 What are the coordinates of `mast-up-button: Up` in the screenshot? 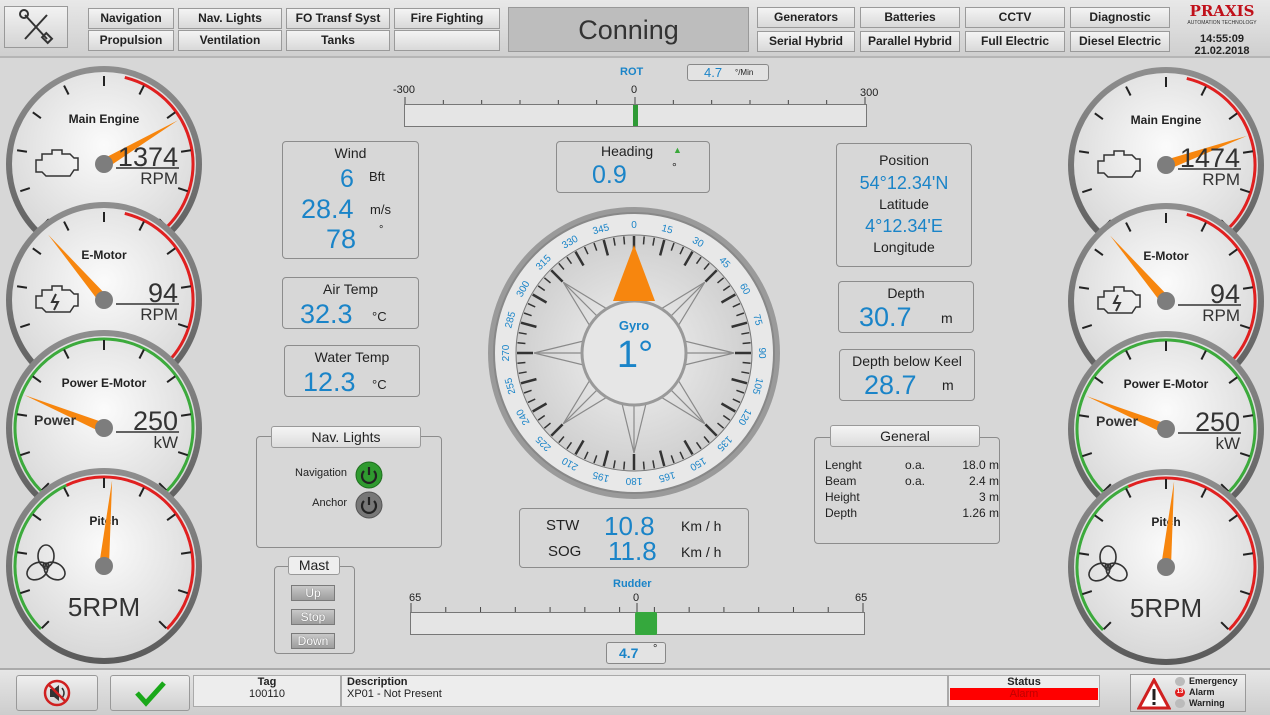 It's located at (313, 593).